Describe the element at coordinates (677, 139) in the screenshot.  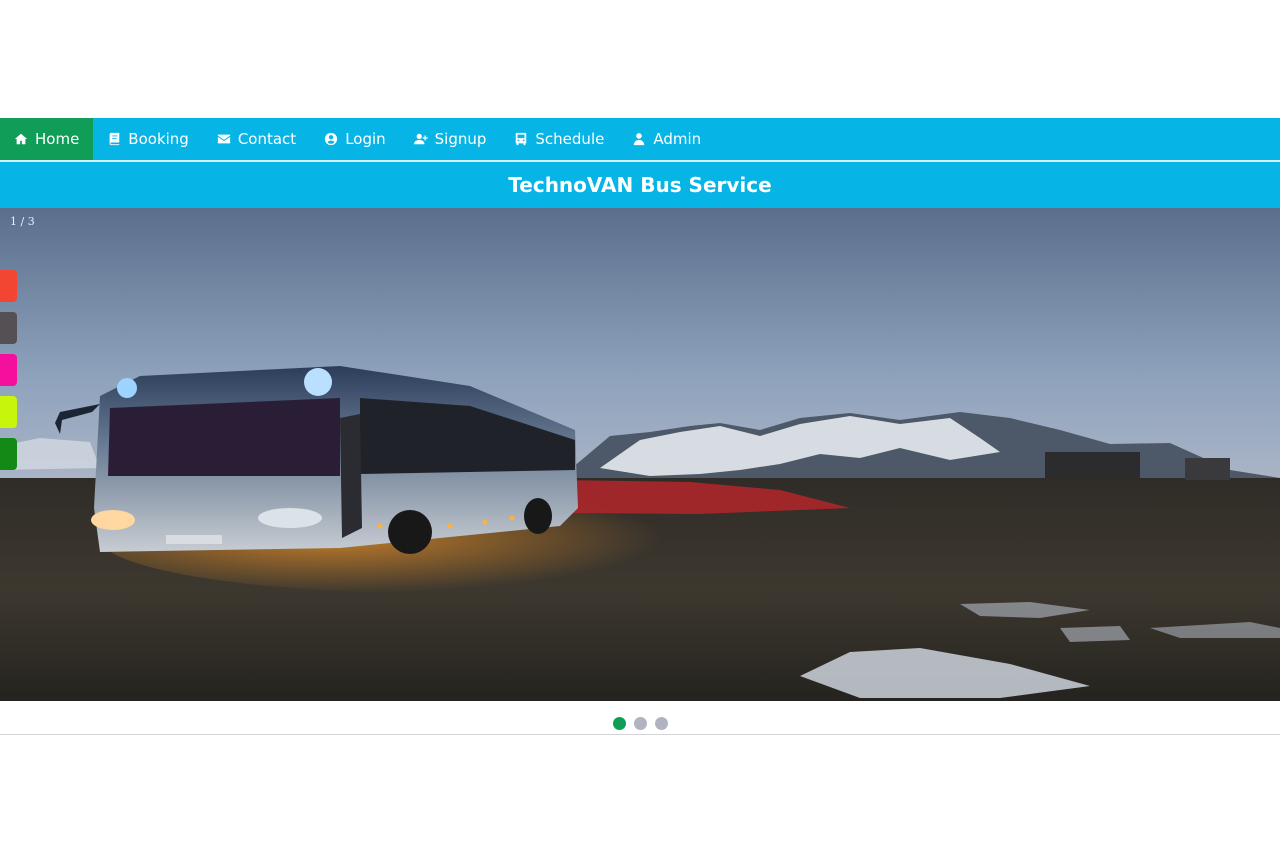
I see `nav-admin-label: Admin` at that location.